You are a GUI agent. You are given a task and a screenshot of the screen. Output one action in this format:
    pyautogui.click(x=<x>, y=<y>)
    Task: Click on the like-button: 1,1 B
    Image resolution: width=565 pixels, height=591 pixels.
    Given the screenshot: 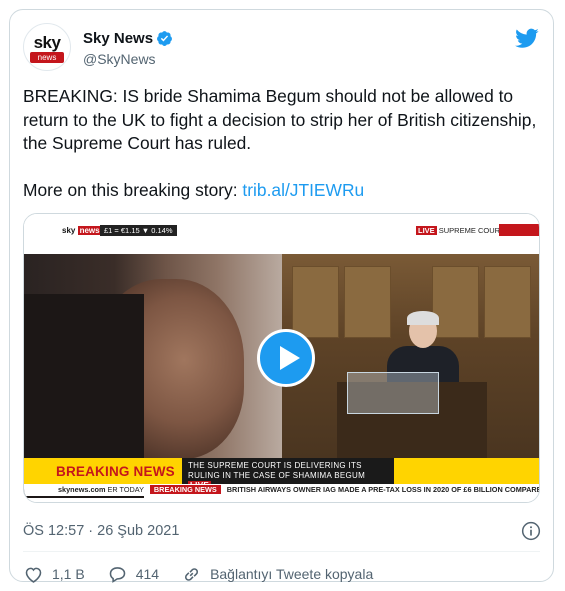 What is the action you would take?
    pyautogui.click(x=54, y=574)
    